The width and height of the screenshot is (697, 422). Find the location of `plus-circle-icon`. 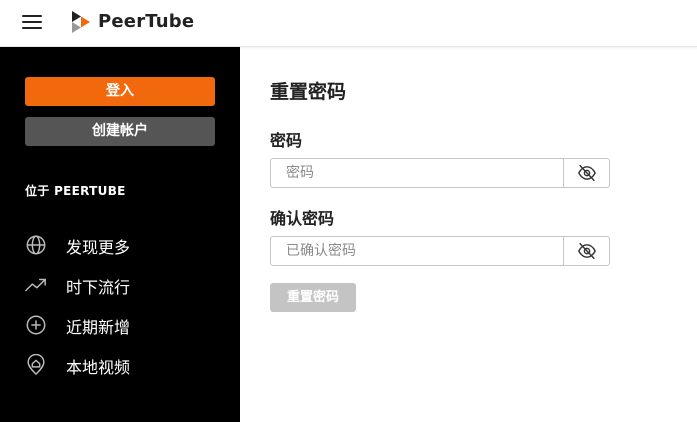

plus-circle-icon is located at coordinates (36, 325).